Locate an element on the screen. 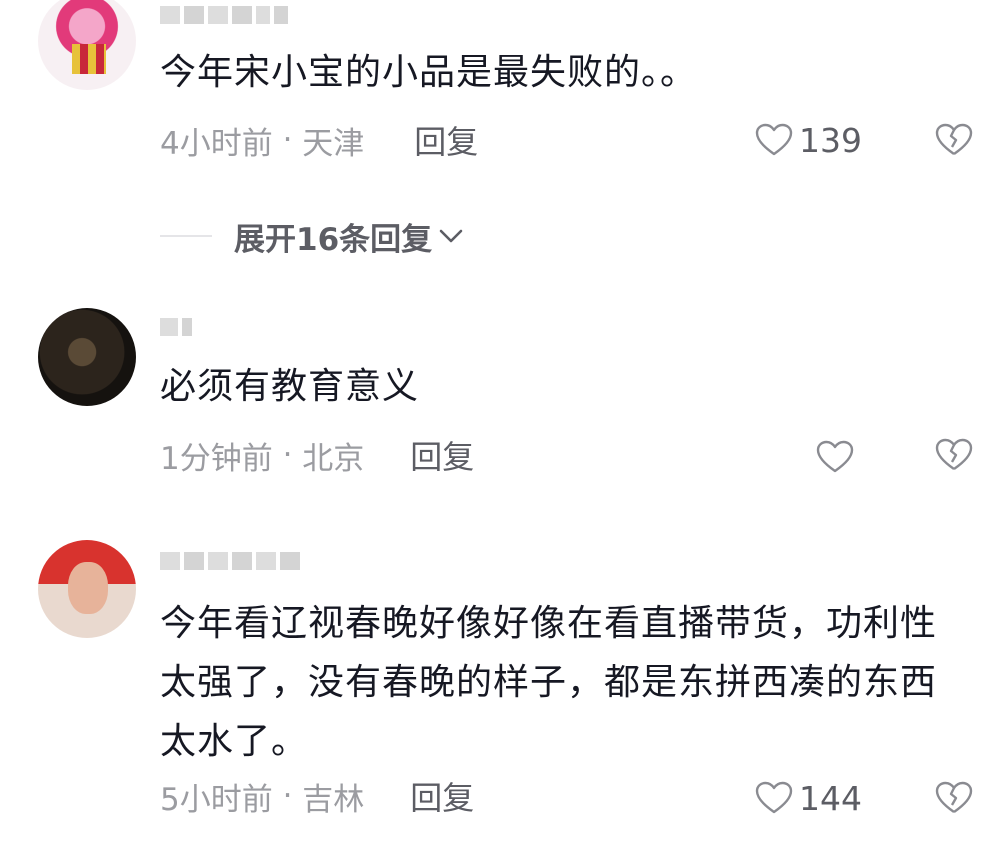  comment-meta: 5小时前 · 吉林 回复 is located at coordinates (317, 796).